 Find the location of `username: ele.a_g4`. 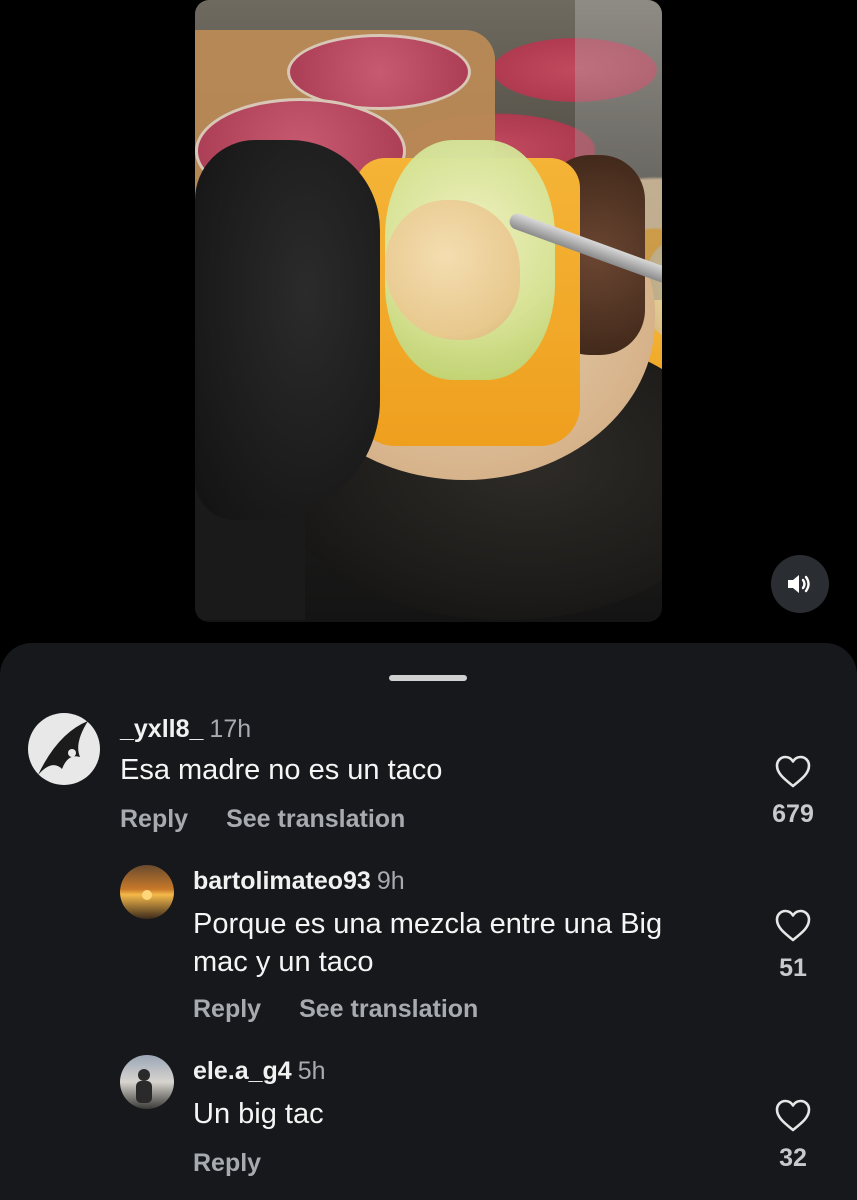

username: ele.a_g4 is located at coordinates (242, 1071).